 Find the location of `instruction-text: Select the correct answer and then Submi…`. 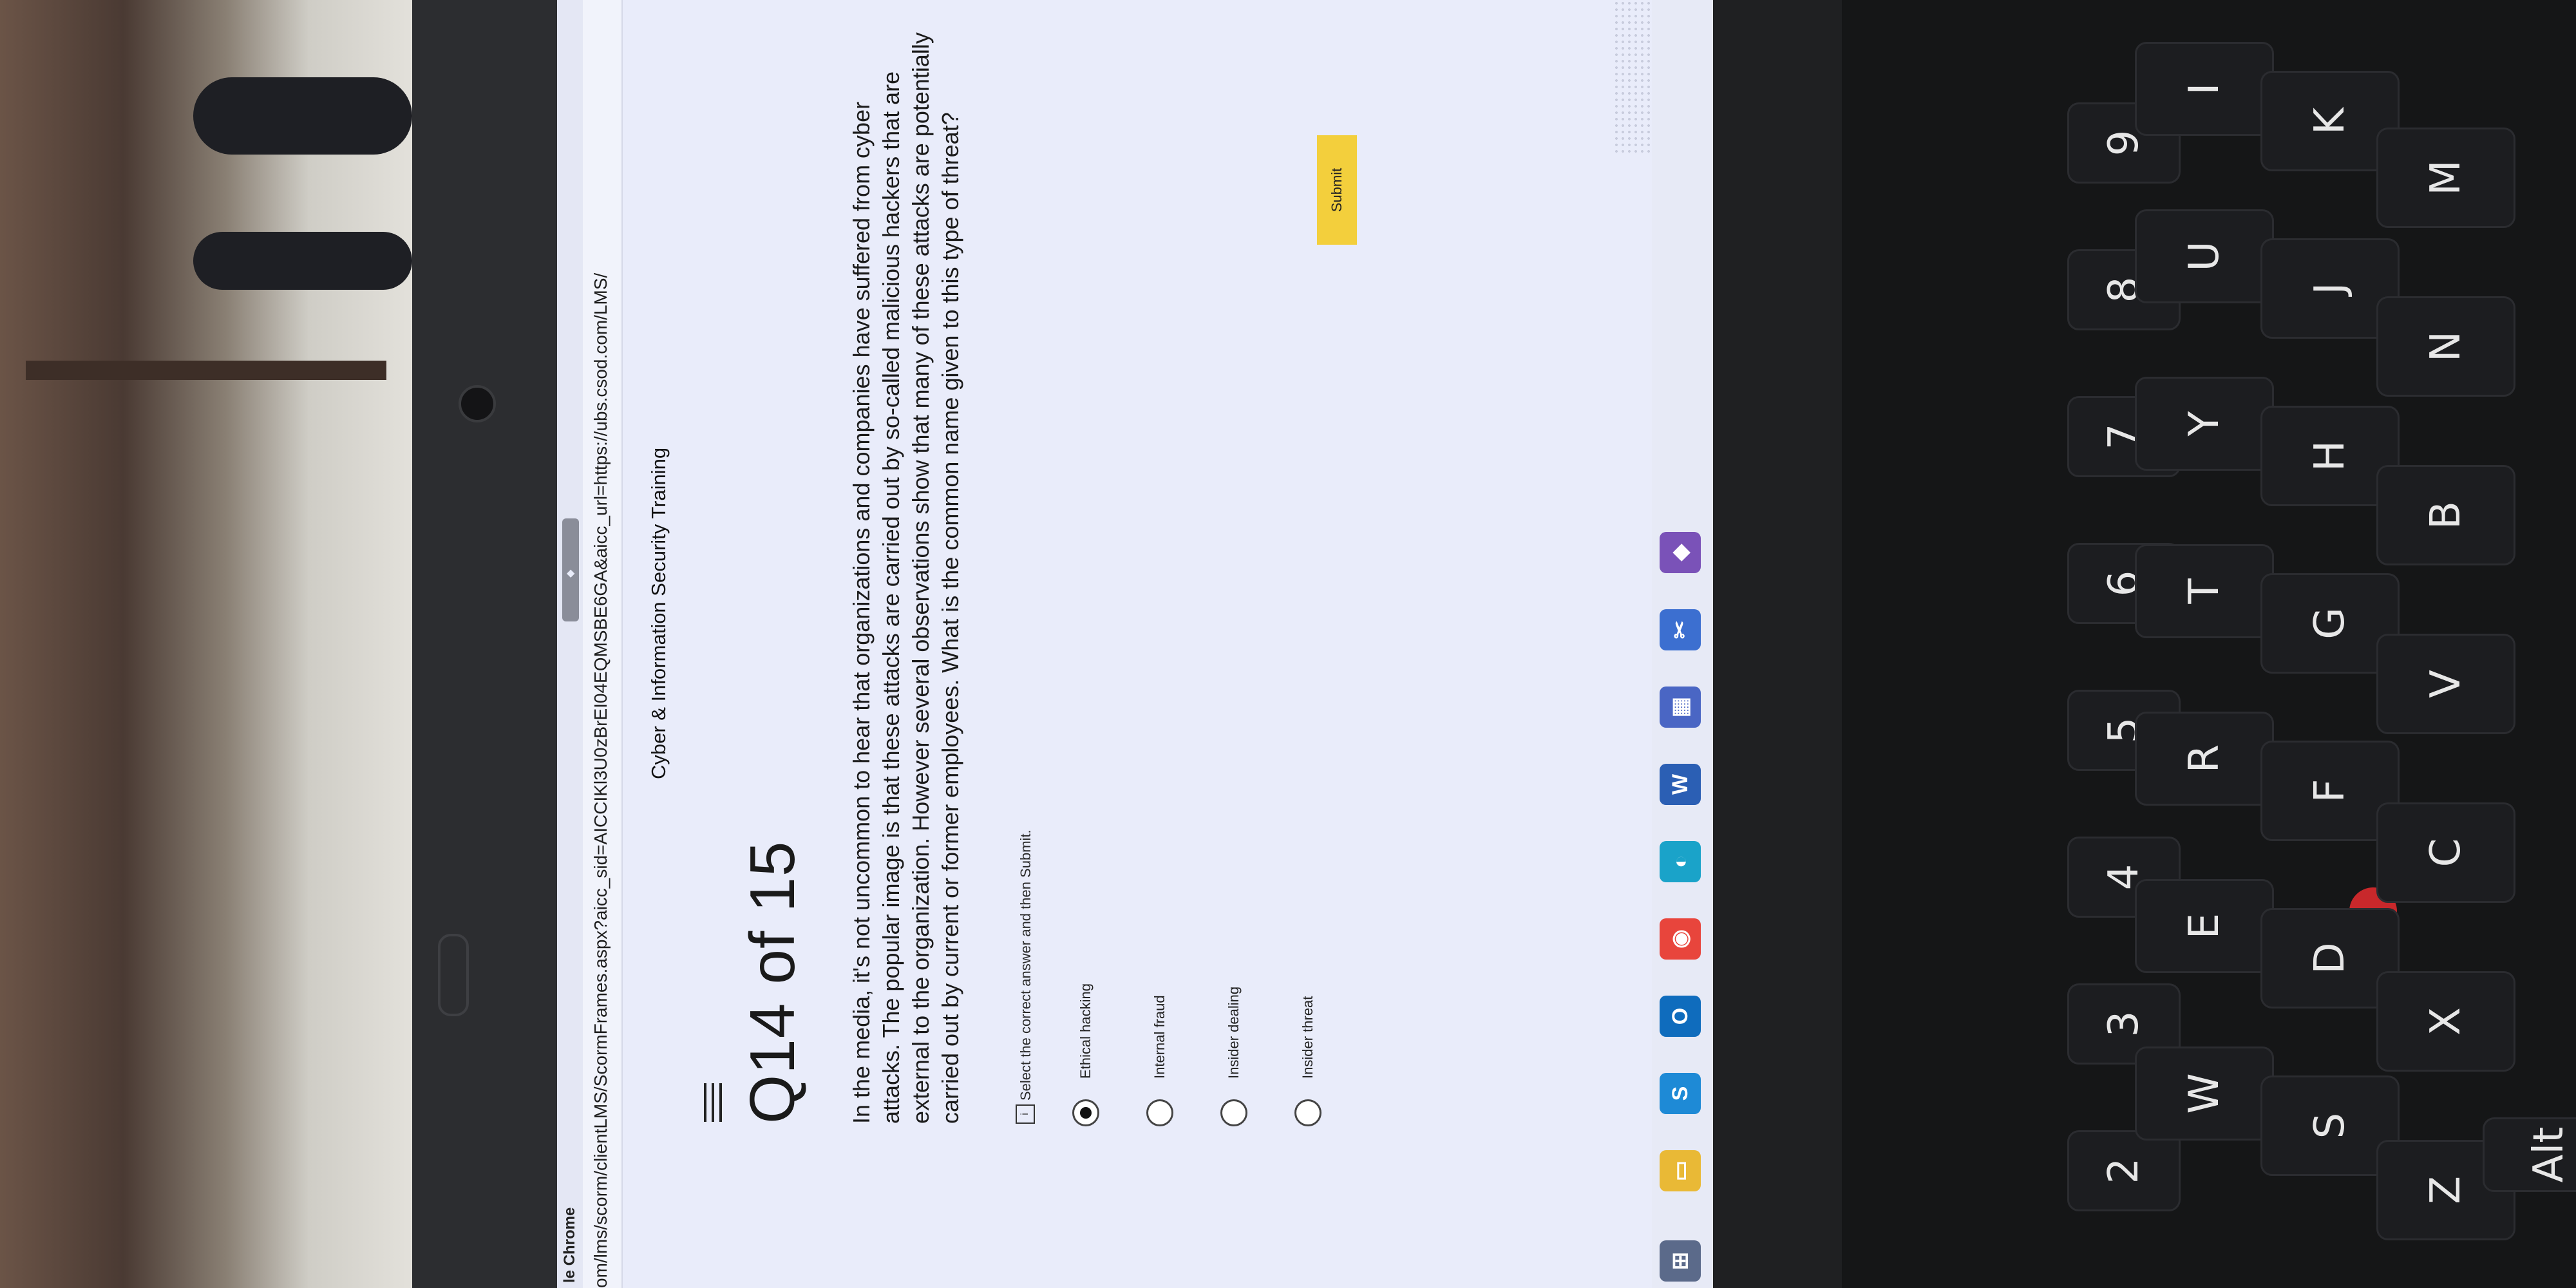

instruction-text: Select the correct answer and then Submi… is located at coordinates (1026, 965).